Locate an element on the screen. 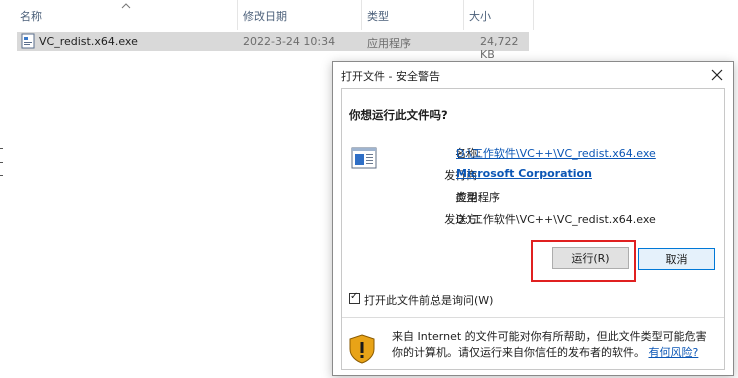 This screenshot has width=738, height=378. publisher-link: Microsoft Corporation is located at coordinates (524, 173).